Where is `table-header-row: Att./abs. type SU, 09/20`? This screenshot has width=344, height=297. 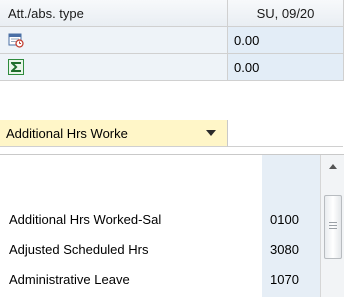
table-header-row: Att./abs. type SU, 09/20 is located at coordinates (172, 13).